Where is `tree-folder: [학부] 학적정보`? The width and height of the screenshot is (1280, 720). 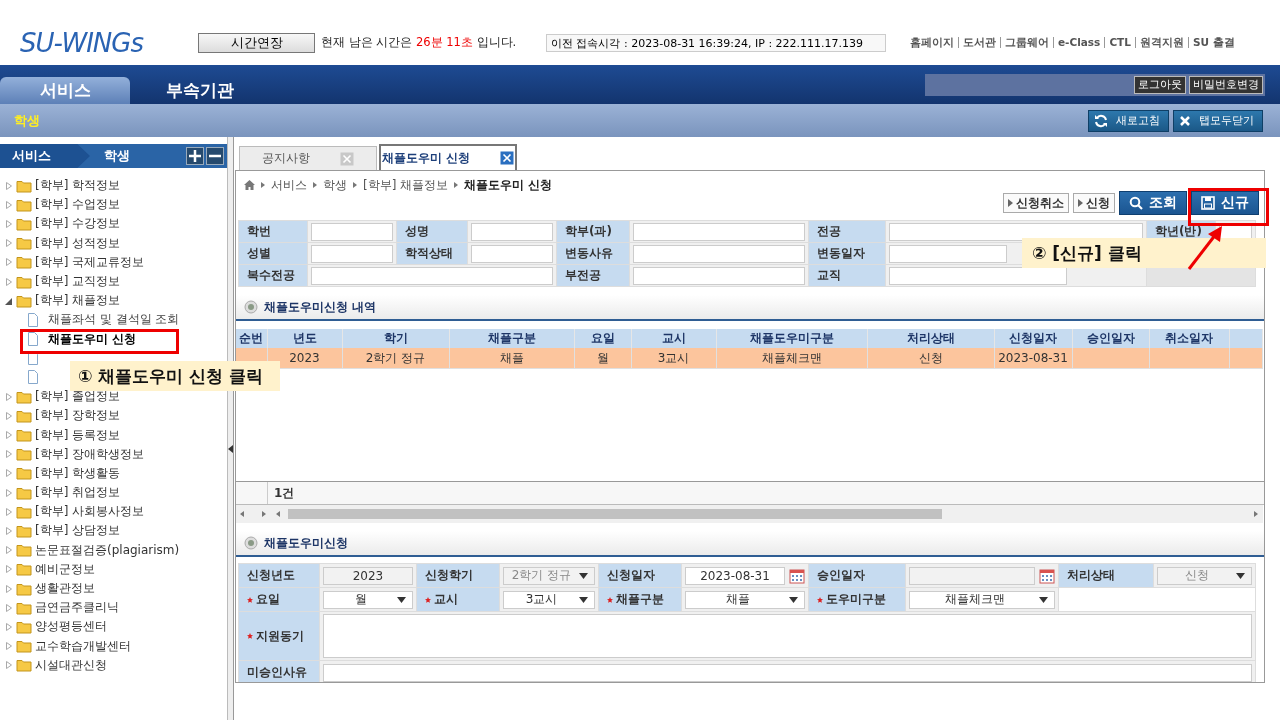
tree-folder: [학부] 학적정보 is located at coordinates (78, 186).